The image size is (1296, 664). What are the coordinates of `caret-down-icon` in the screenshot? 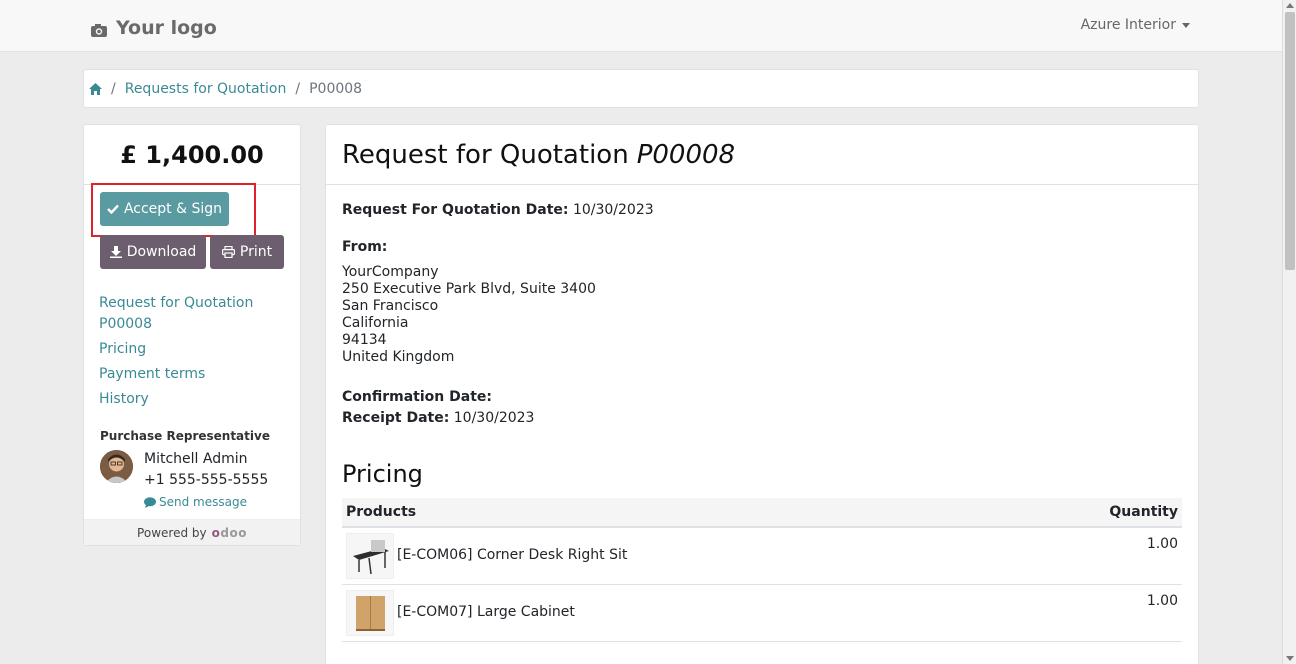 It's located at (1186, 25).